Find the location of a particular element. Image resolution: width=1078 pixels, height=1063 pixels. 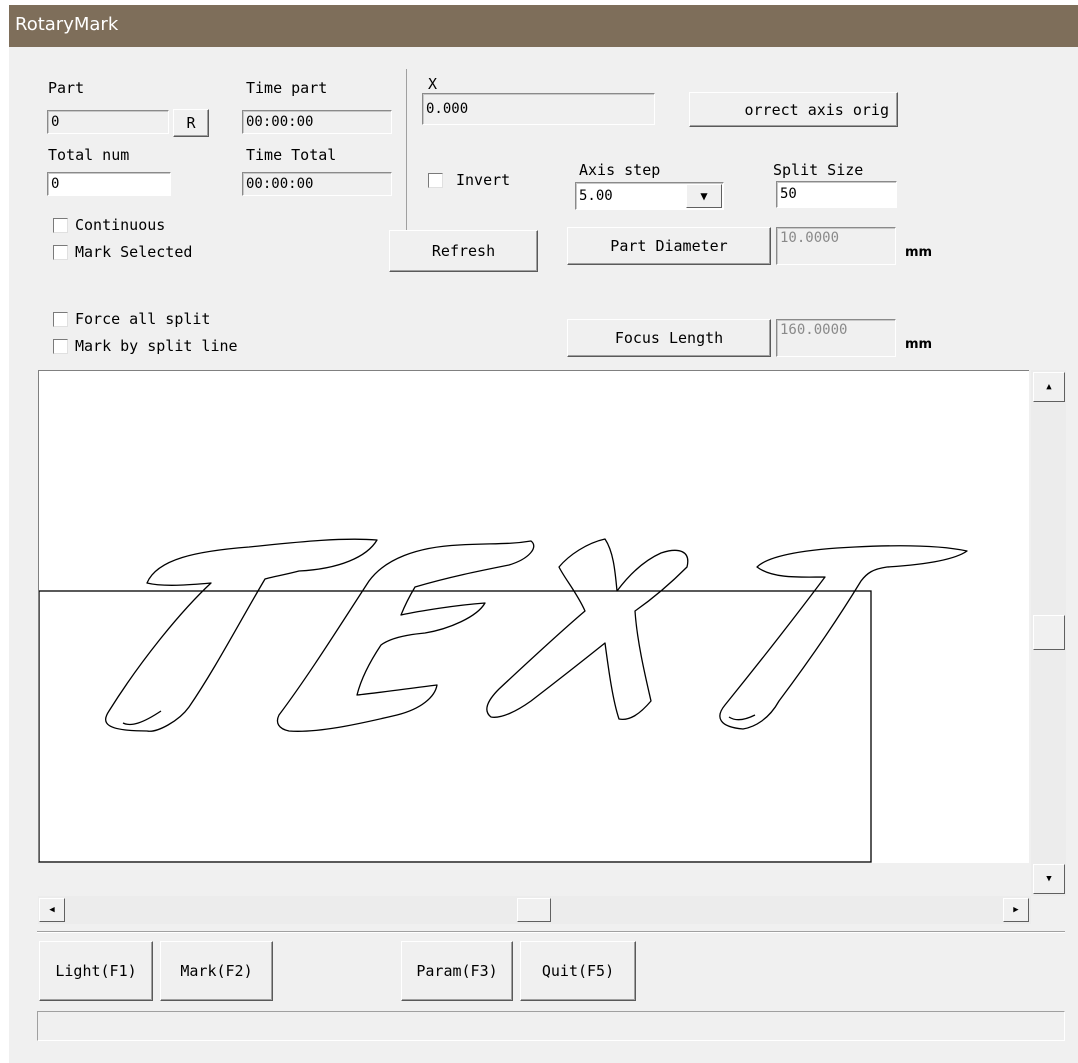

correct-axis-origin-button: orrect axis orig is located at coordinates (793, 109).